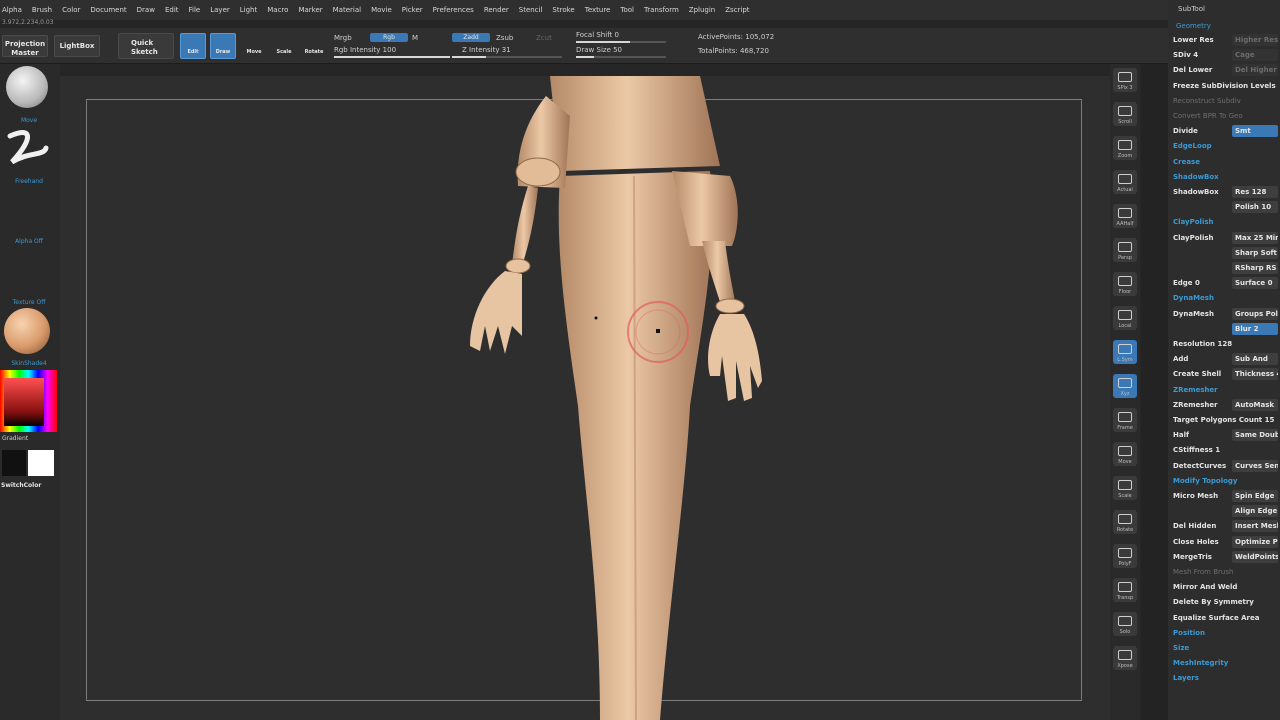  Describe the element at coordinates (314, 46) in the screenshot. I see `rotate-button: Rotate` at that location.